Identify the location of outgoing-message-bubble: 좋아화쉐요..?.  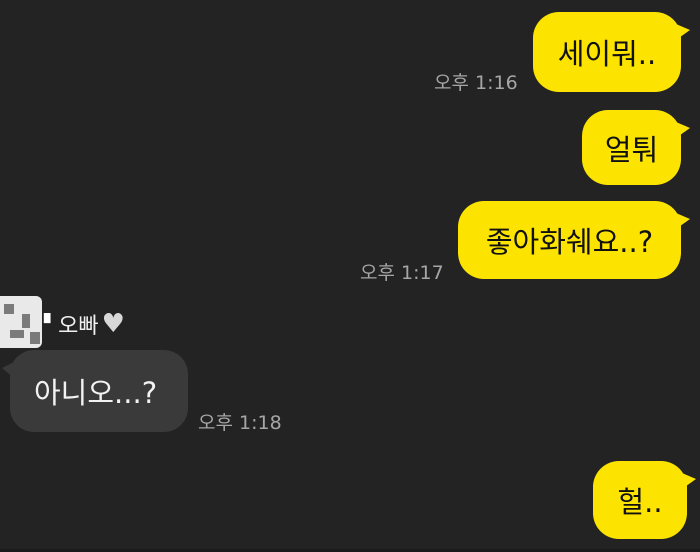
(574, 240).